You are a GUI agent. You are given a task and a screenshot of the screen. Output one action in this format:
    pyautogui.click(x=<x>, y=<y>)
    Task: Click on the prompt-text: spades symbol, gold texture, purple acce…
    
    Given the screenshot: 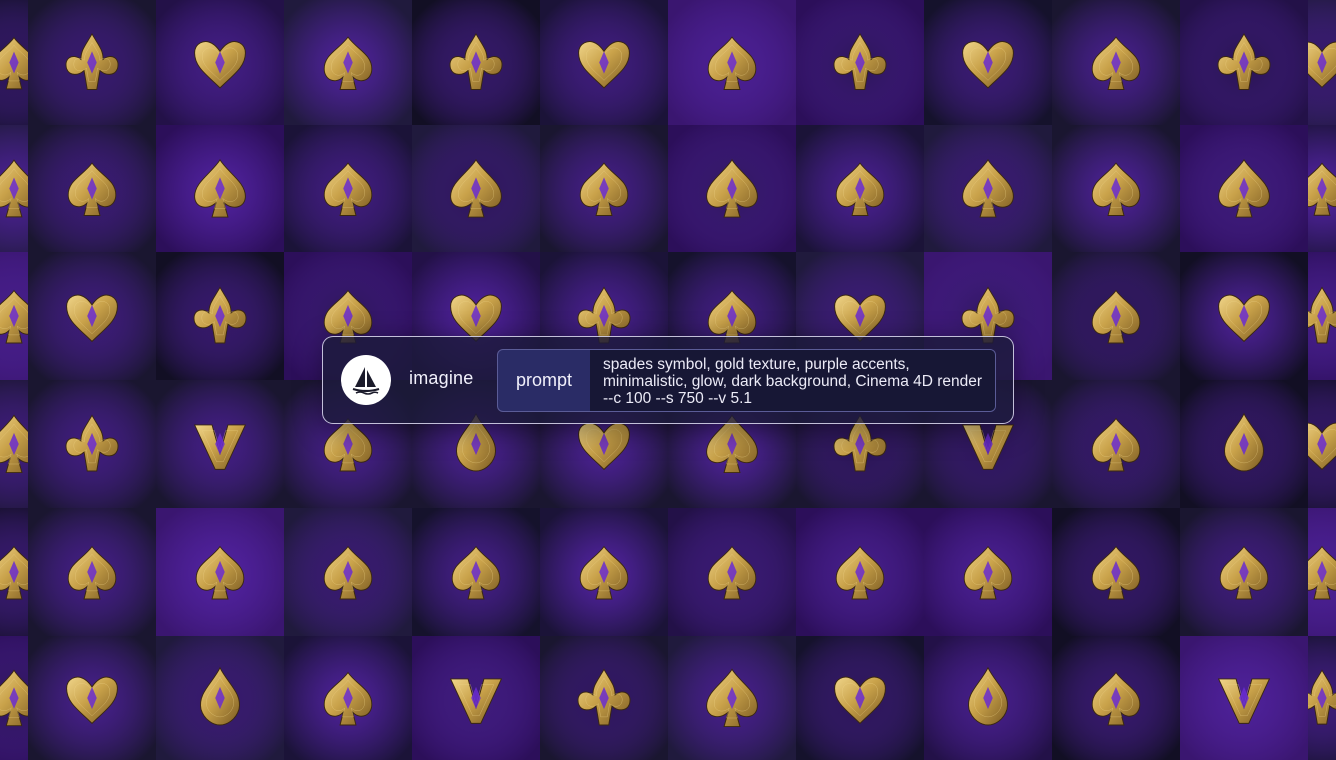 What is the action you would take?
    pyautogui.click(x=792, y=380)
    